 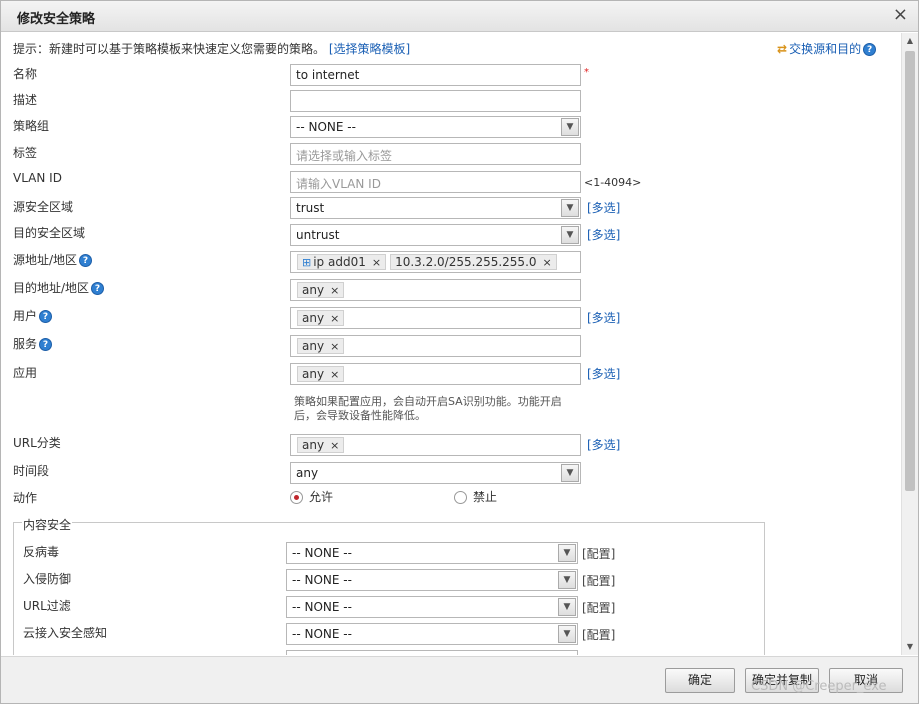 I want to click on vertical-scrollbar: ▲ ▼, so click(x=909, y=344).